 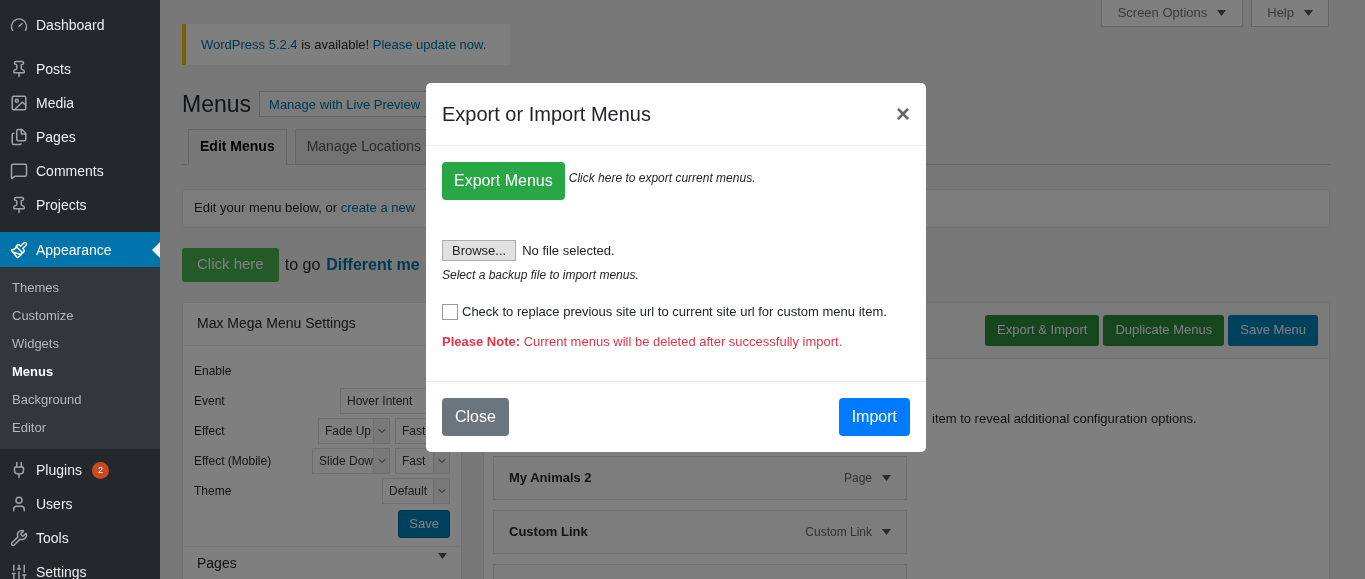 I want to click on close-button: Close, so click(x=475, y=417).